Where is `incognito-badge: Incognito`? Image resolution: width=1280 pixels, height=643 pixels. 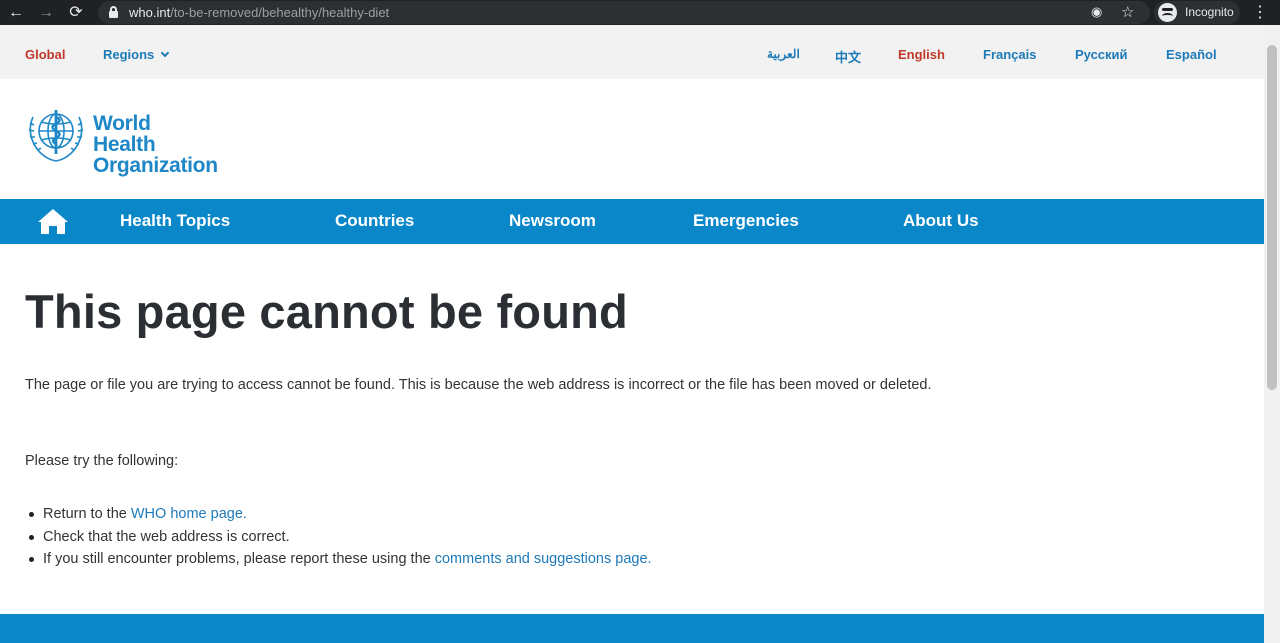
incognito-badge: Incognito is located at coordinates (1197, 12).